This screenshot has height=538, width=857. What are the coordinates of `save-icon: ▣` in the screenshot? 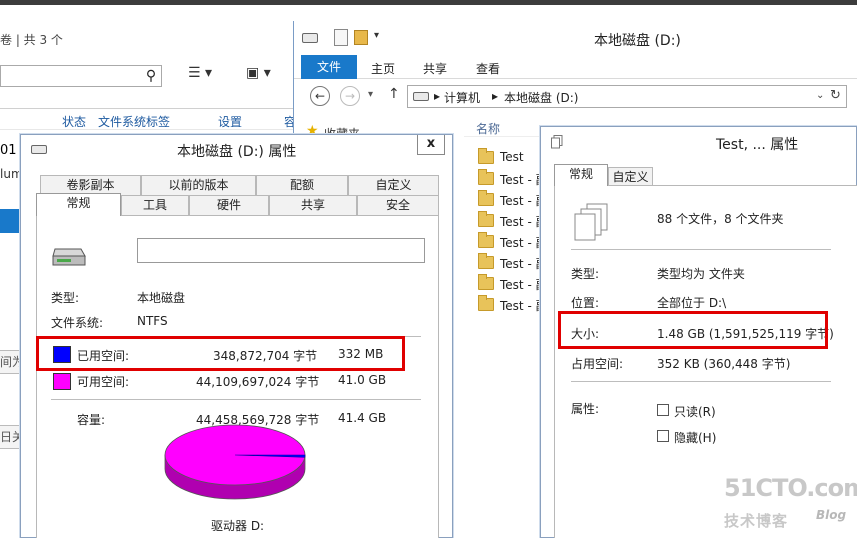 It's located at (253, 73).